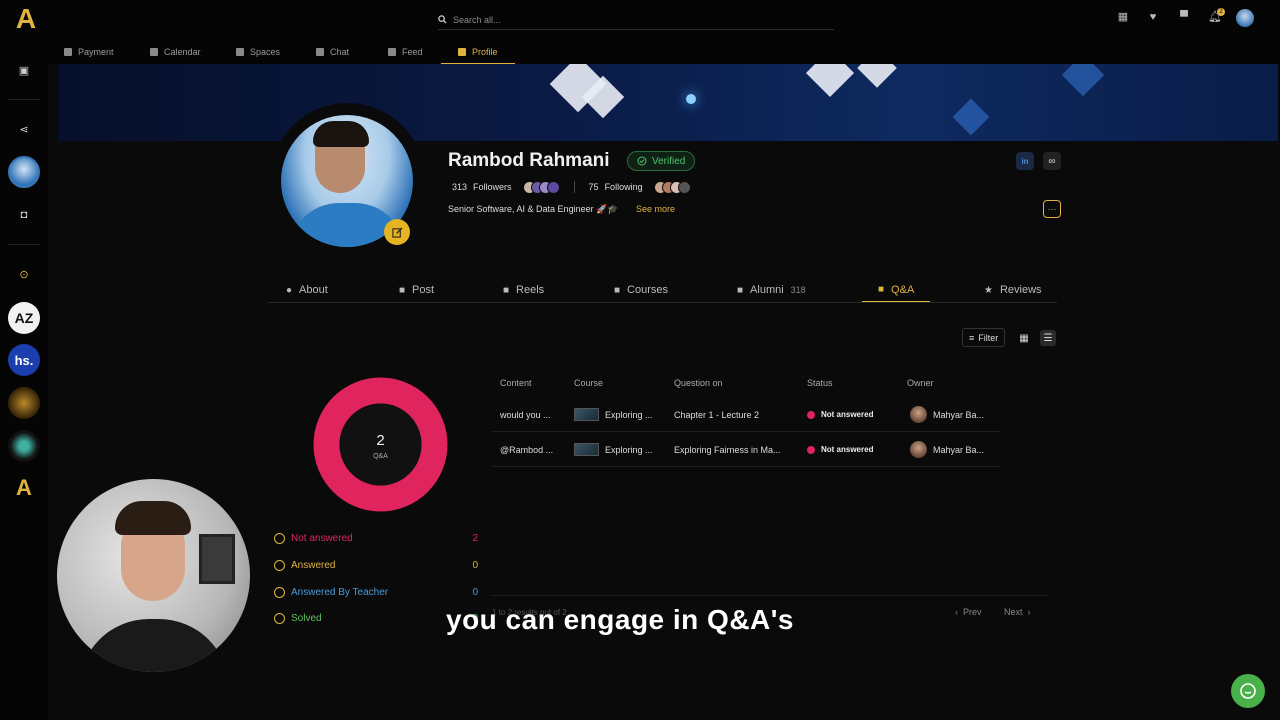 The image size is (1280, 720). Describe the element at coordinates (672, 187) in the screenshot. I see `following-avatars` at that location.